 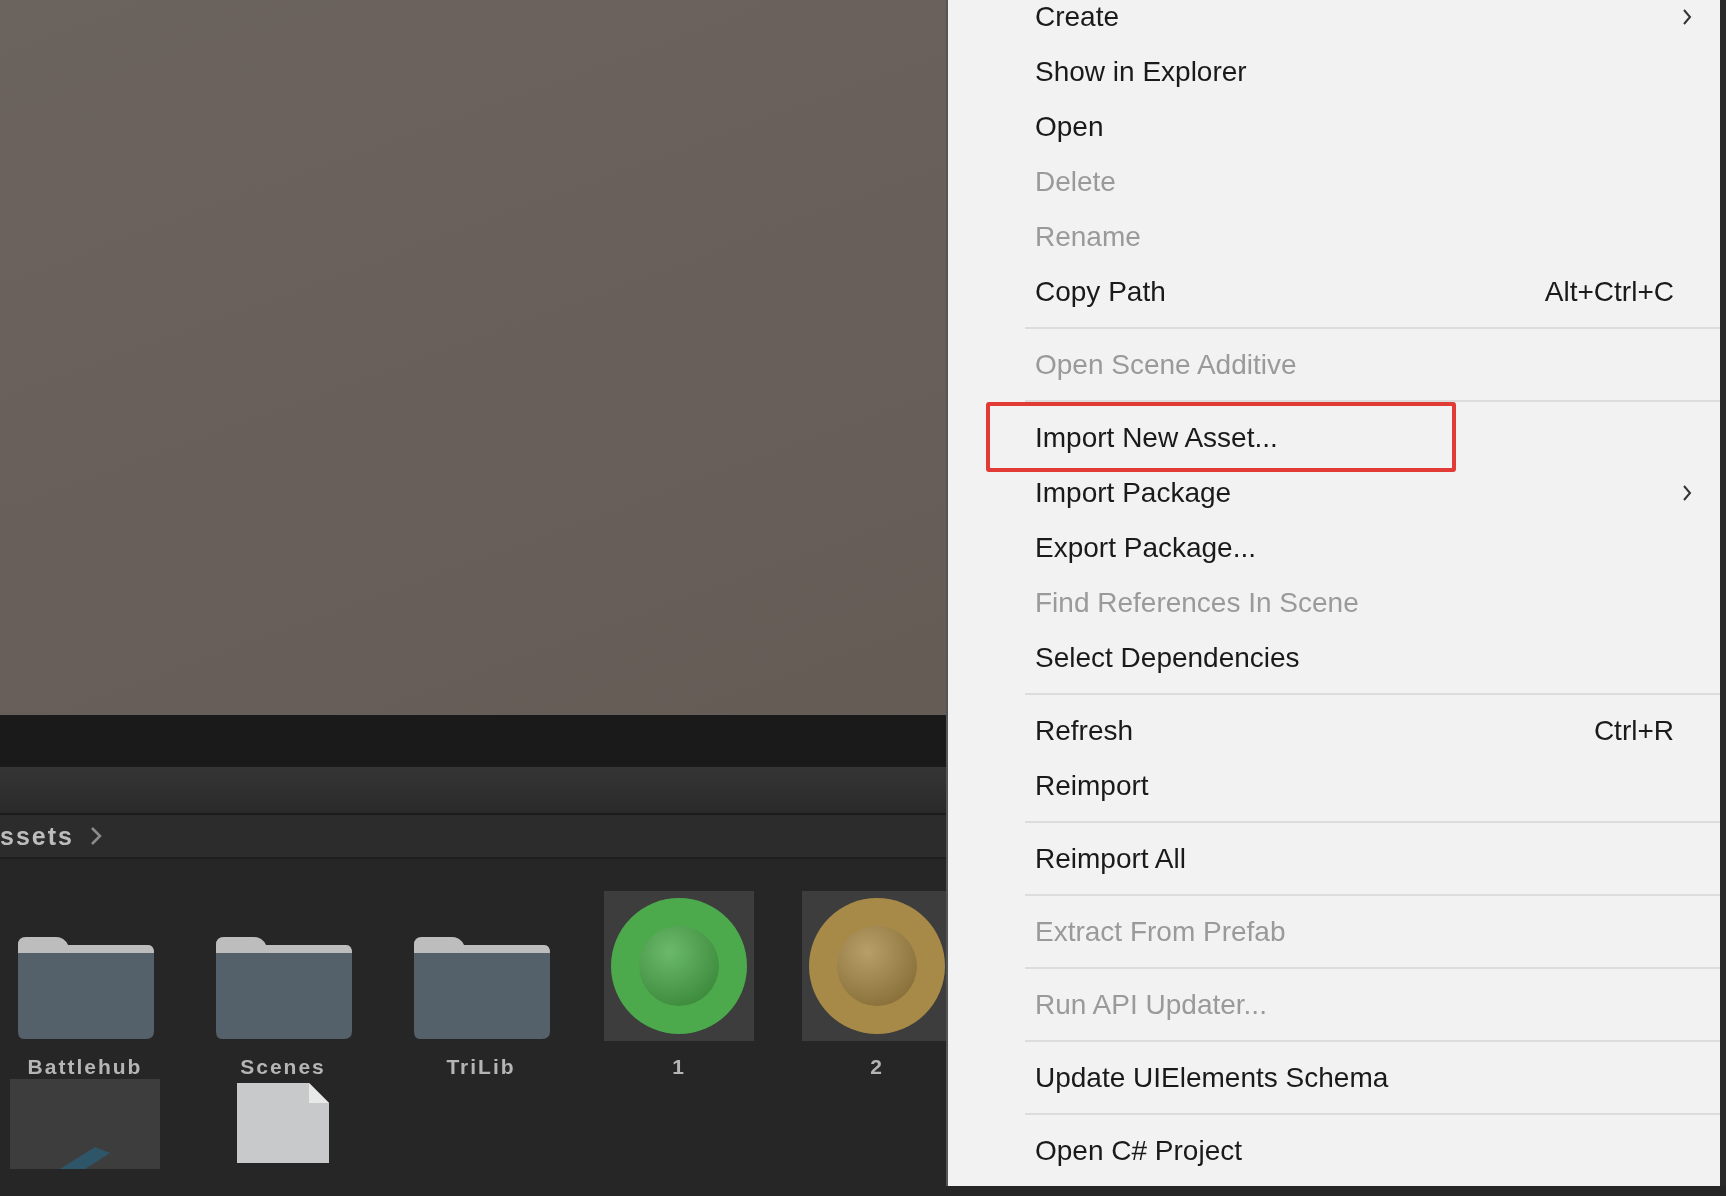 What do you see at coordinates (1334, 1077) in the screenshot?
I see `menu-item: Update UIElements Schema` at bounding box center [1334, 1077].